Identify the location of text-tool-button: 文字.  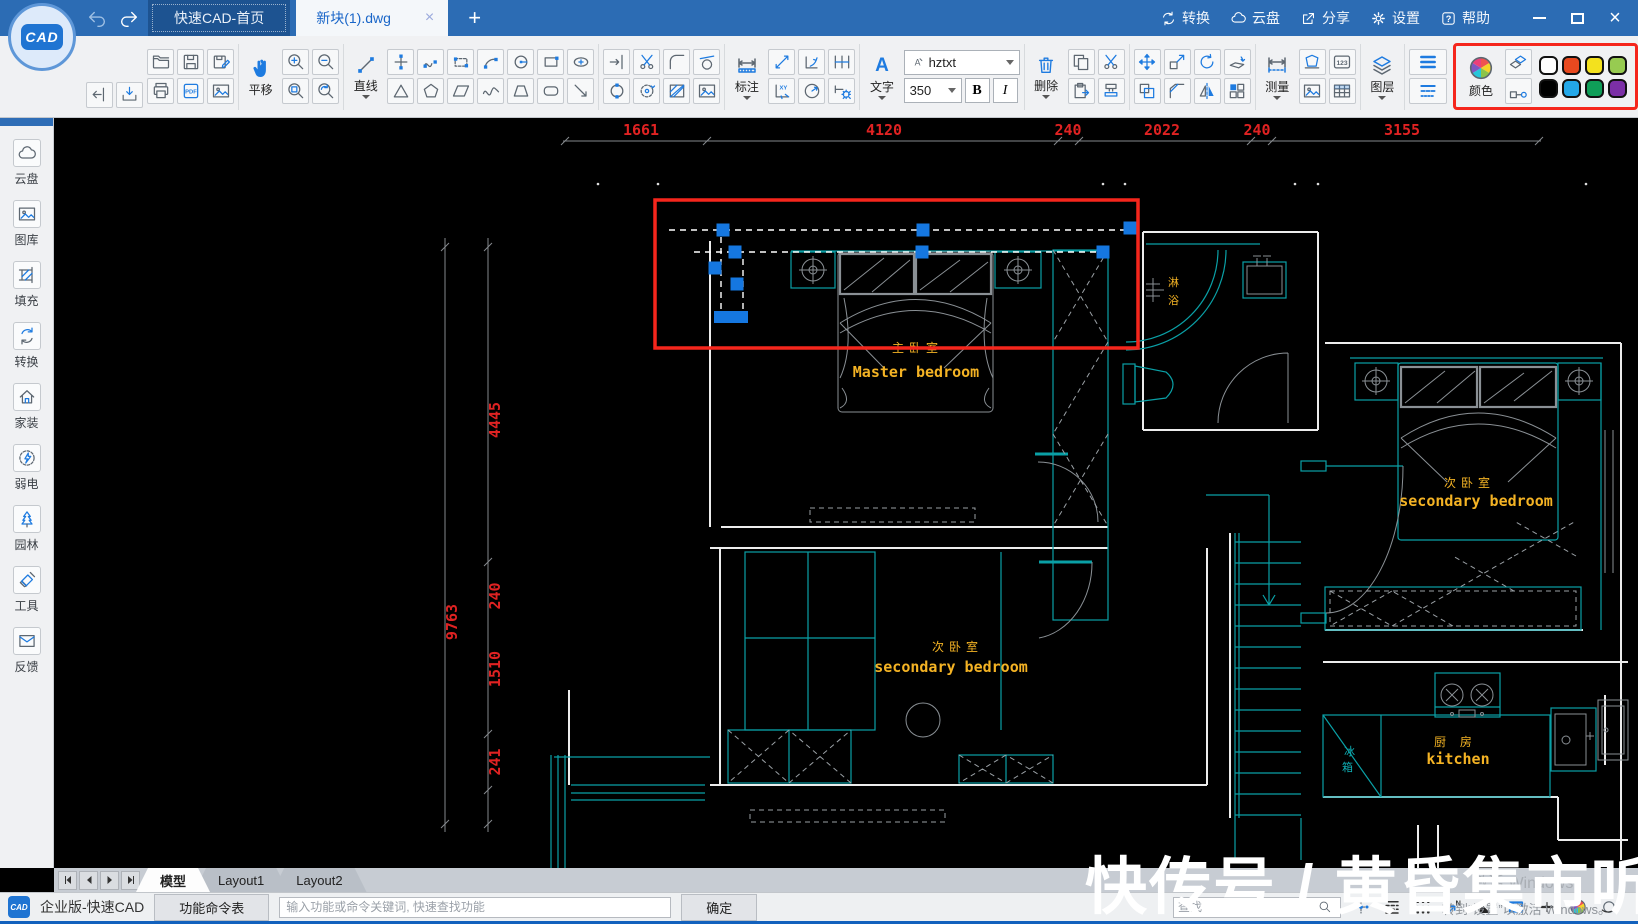
(881, 76).